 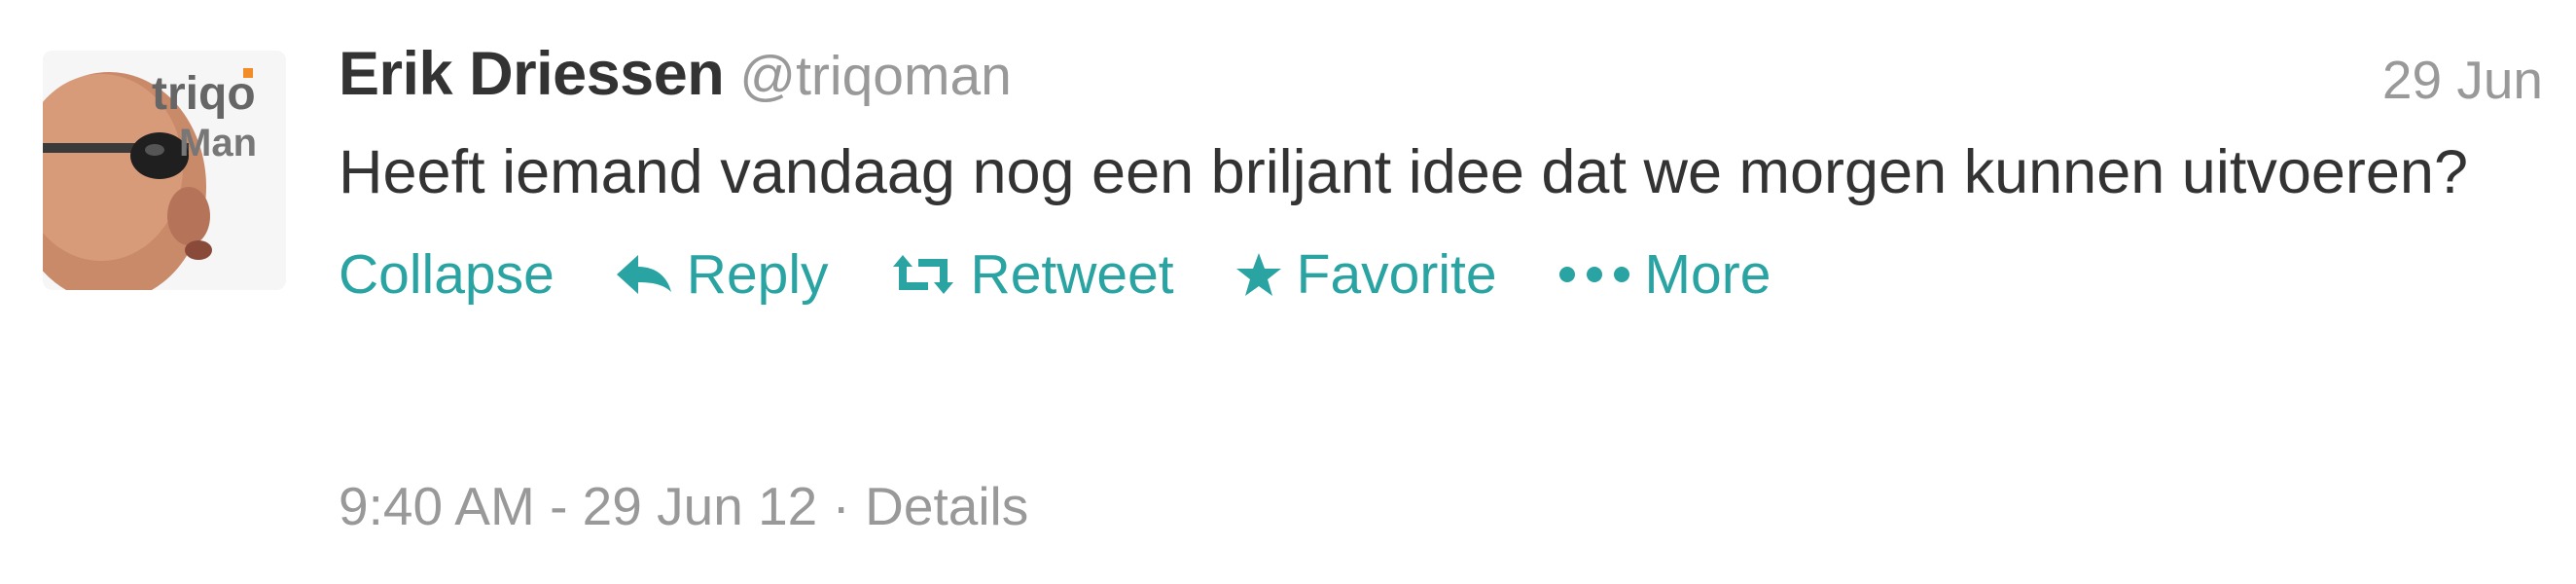 I want to click on retweet-button: Retweet, so click(x=1031, y=275).